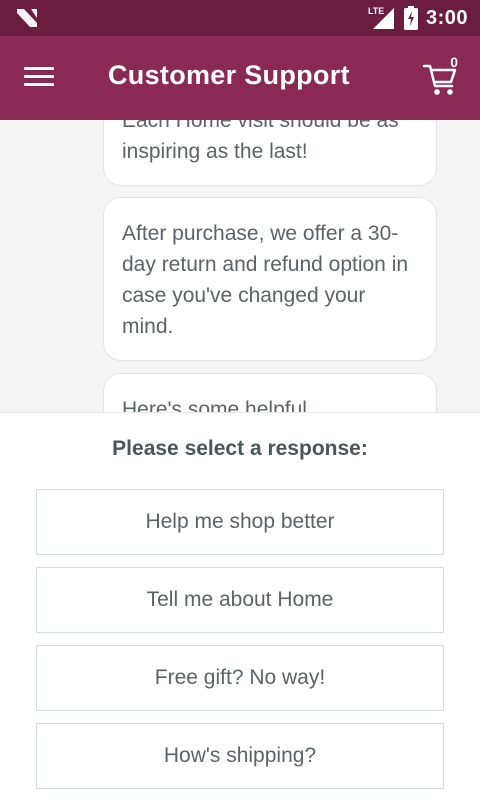  I want to click on app-bar: Customer Support 0, so click(240, 78).